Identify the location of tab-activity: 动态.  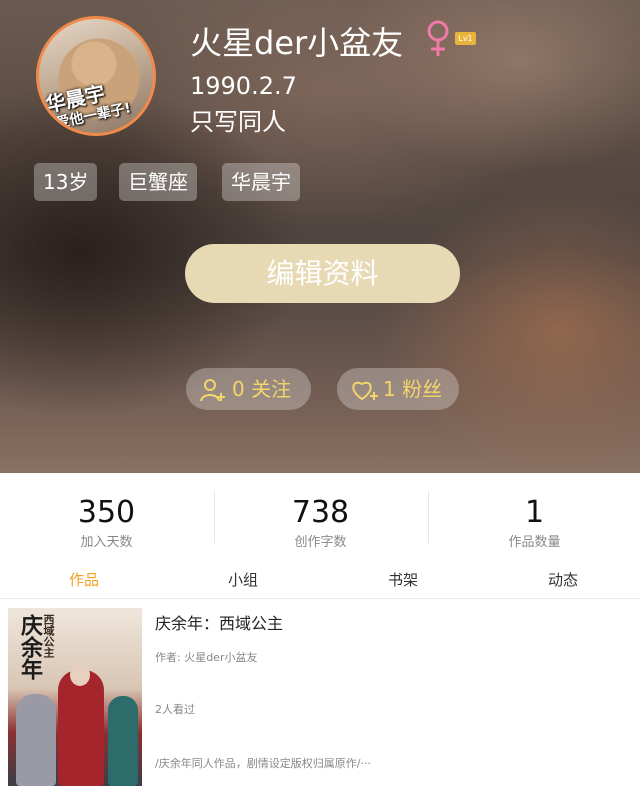
(561, 580).